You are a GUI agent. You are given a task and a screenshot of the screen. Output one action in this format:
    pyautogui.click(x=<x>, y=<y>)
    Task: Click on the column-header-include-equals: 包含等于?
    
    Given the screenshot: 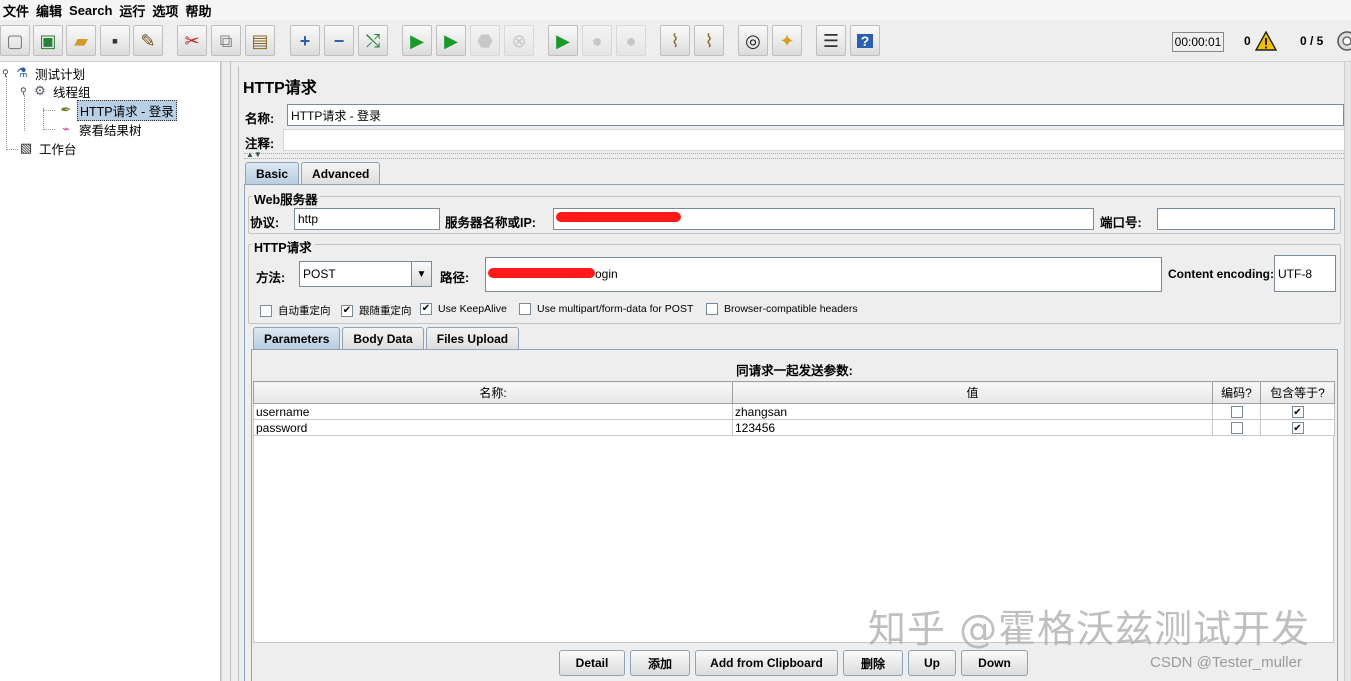 What is the action you would take?
    pyautogui.click(x=1297, y=392)
    